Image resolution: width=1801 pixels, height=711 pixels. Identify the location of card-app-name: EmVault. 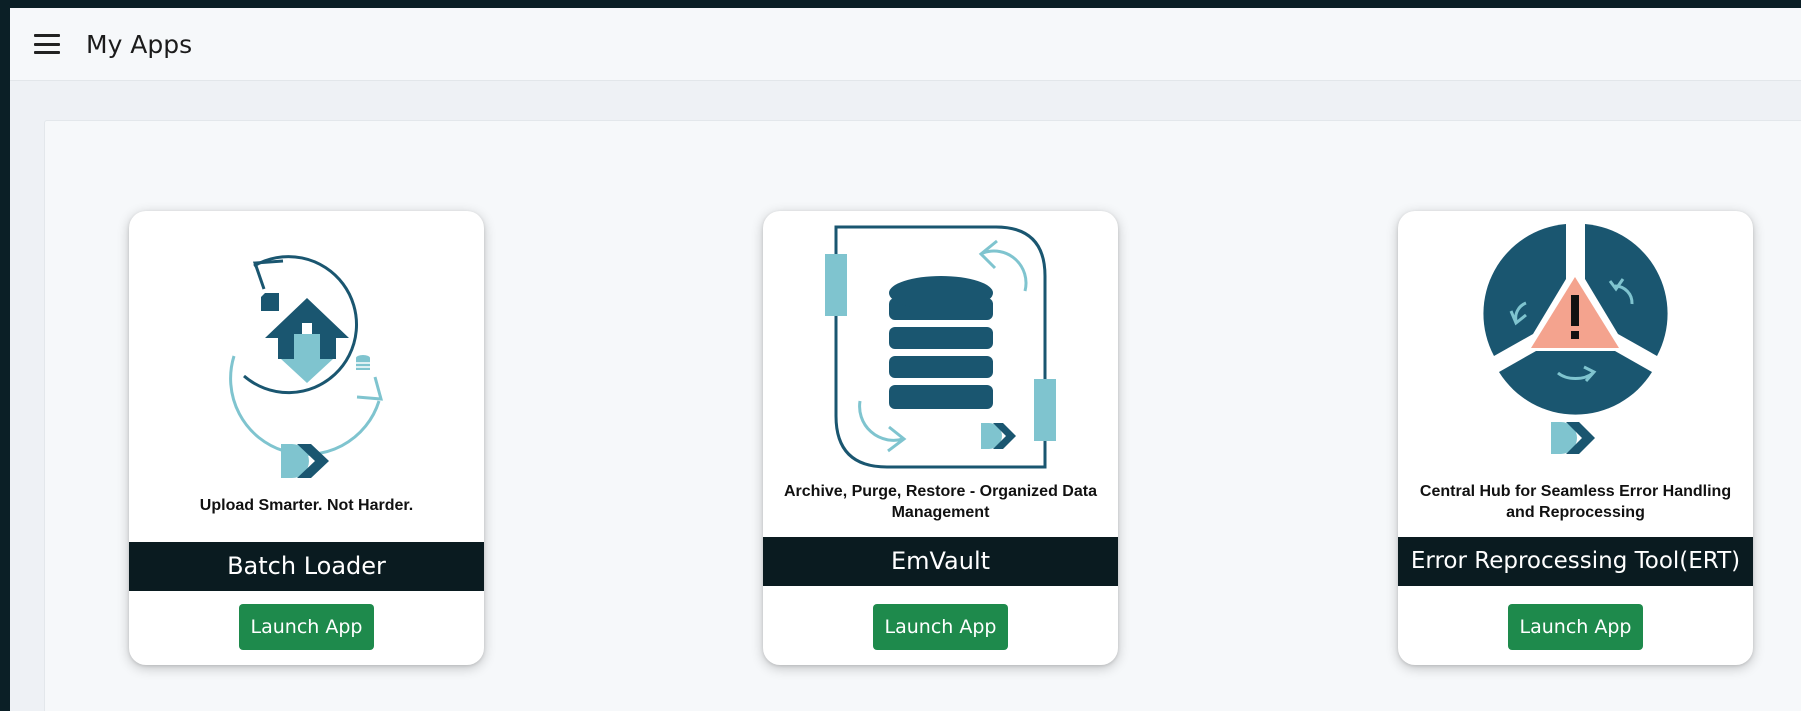
(940, 561).